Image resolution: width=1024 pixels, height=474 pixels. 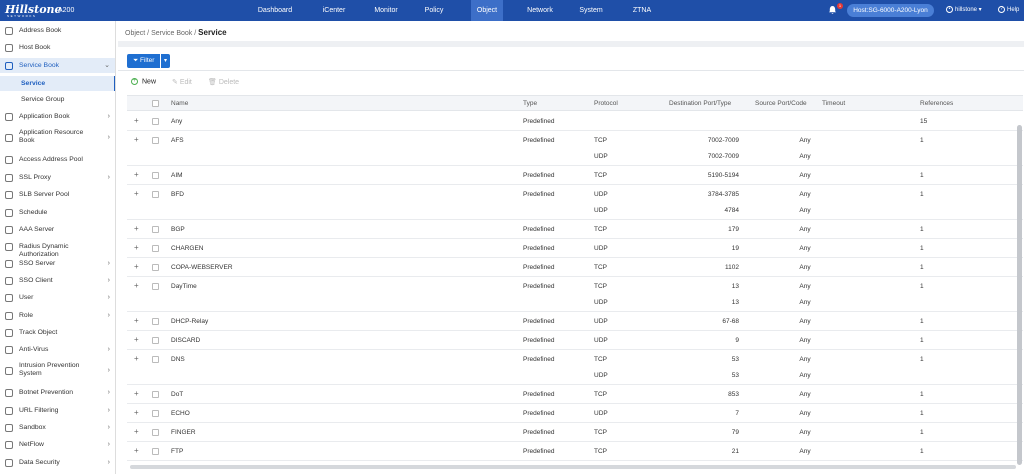 What do you see at coordinates (143, 61) in the screenshot?
I see `filter-button: ⏷ Filter` at bounding box center [143, 61].